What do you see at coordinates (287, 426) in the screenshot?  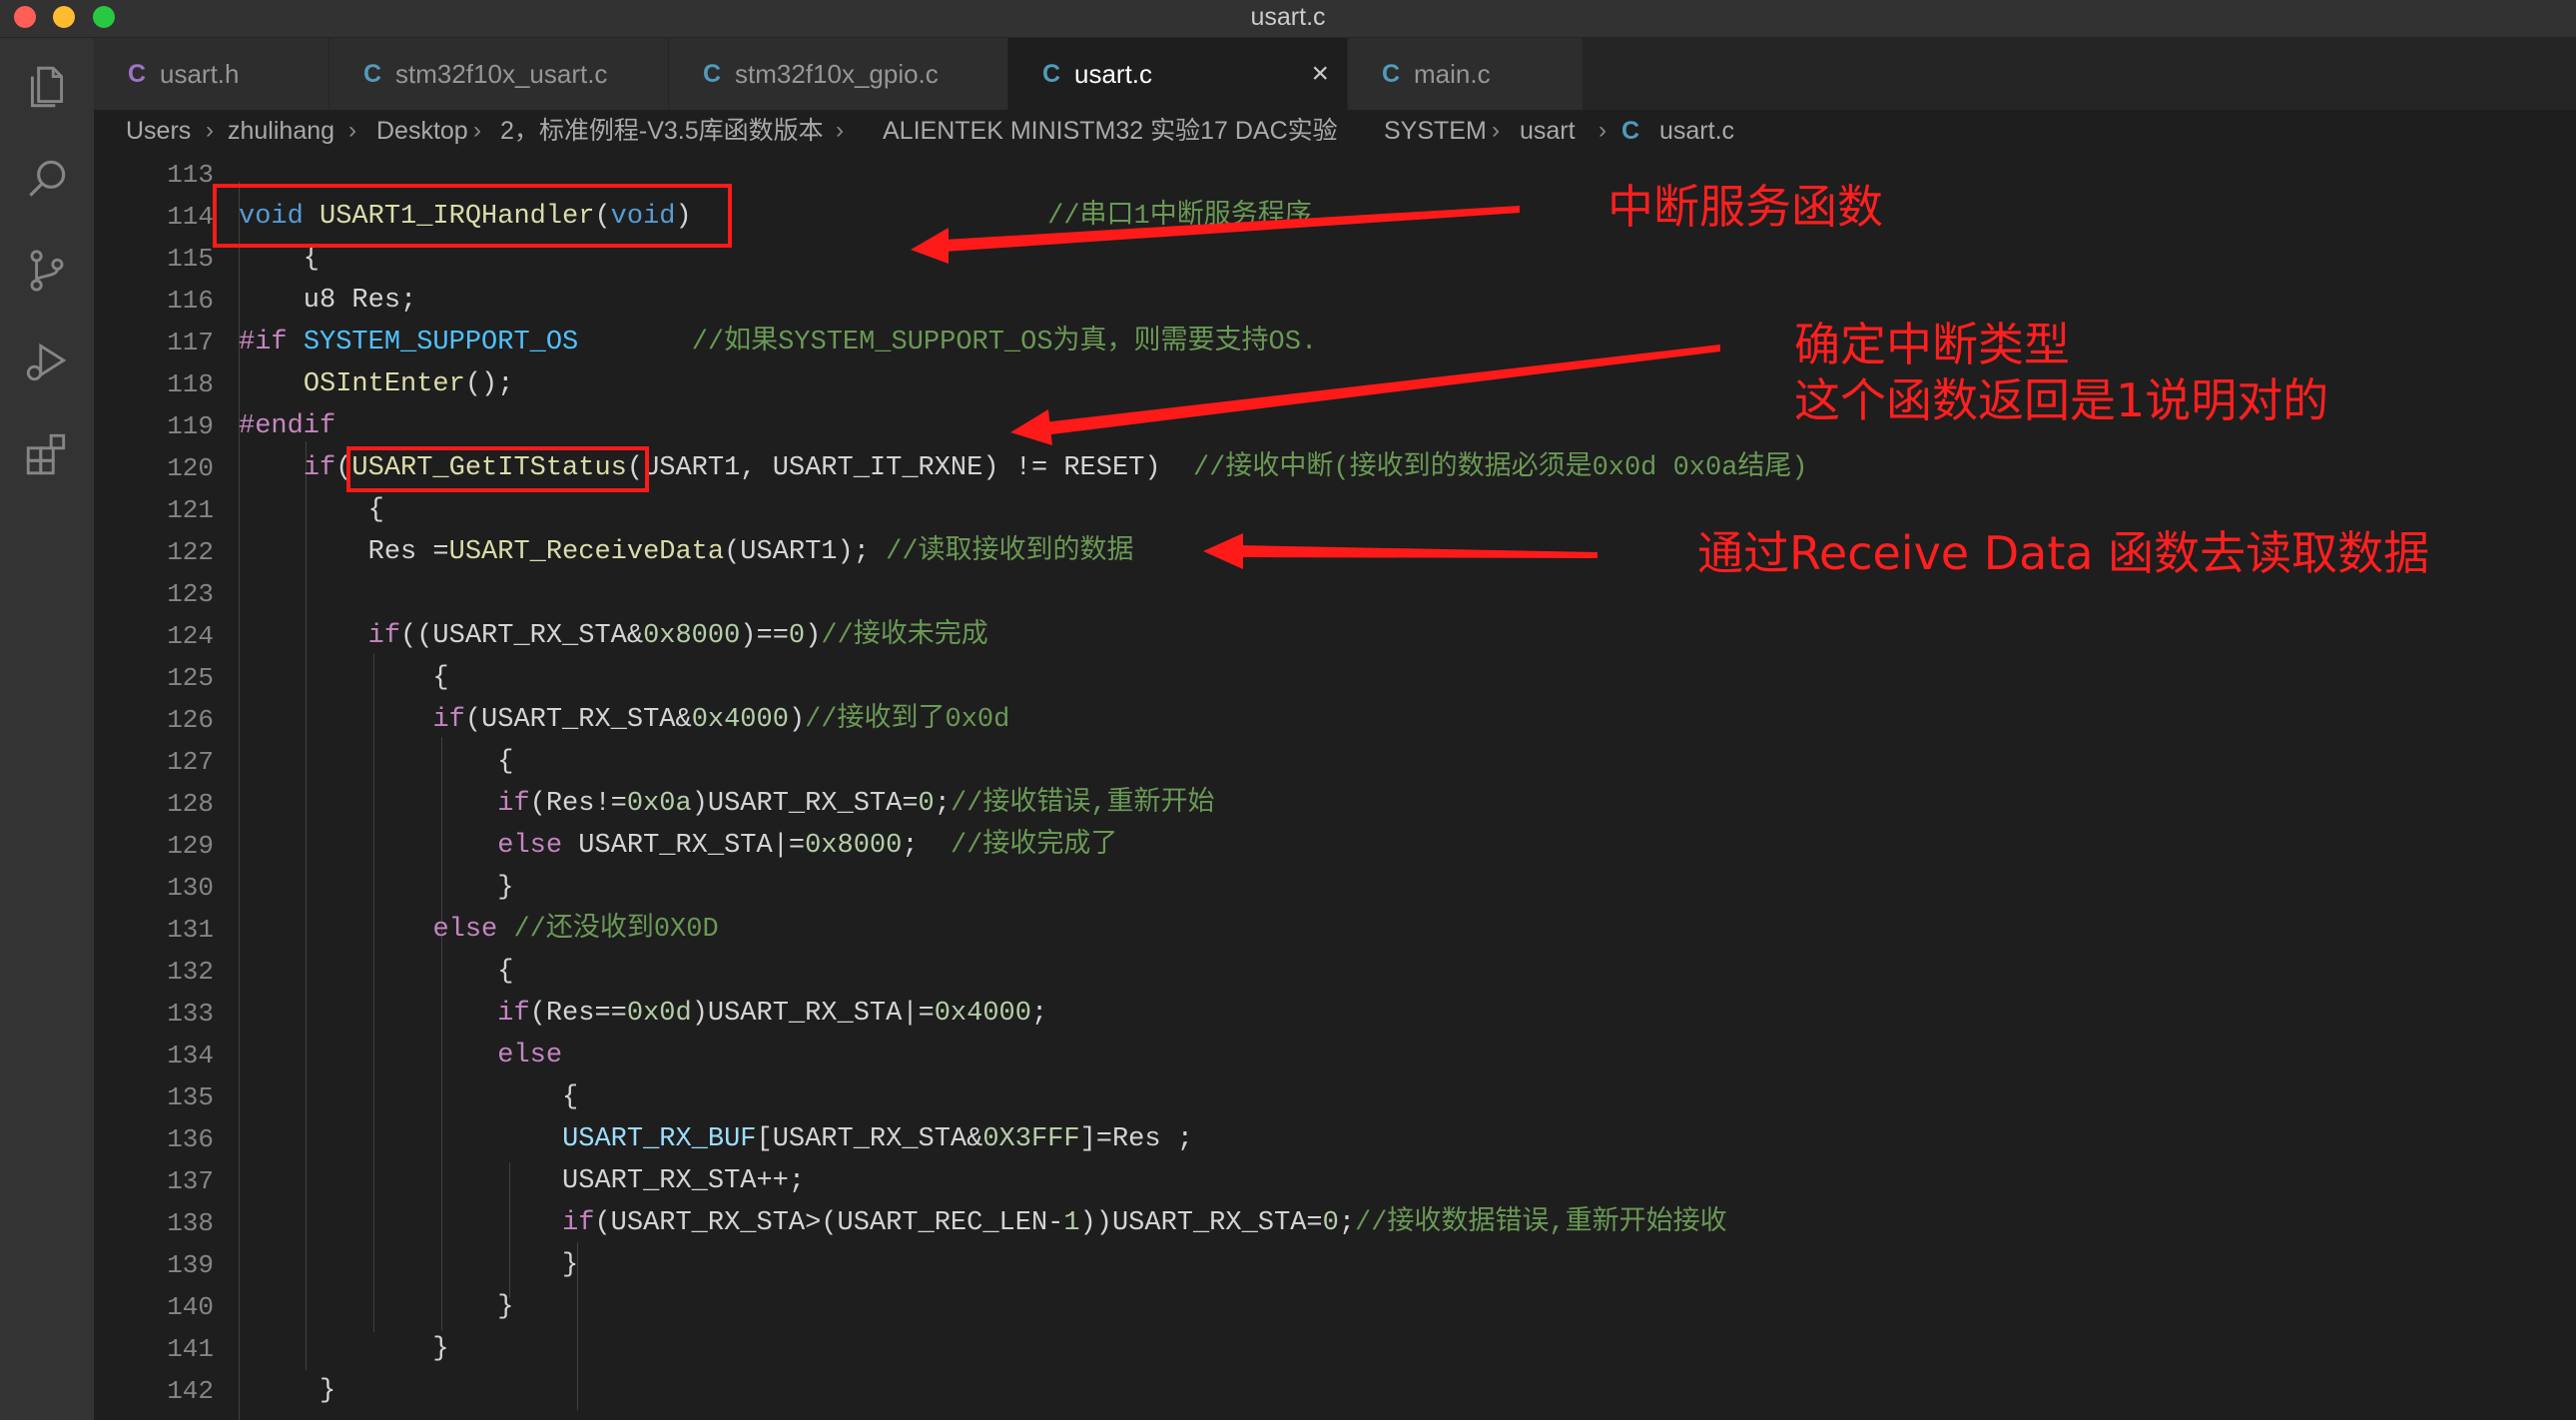 I see `code-line: #endif` at bounding box center [287, 426].